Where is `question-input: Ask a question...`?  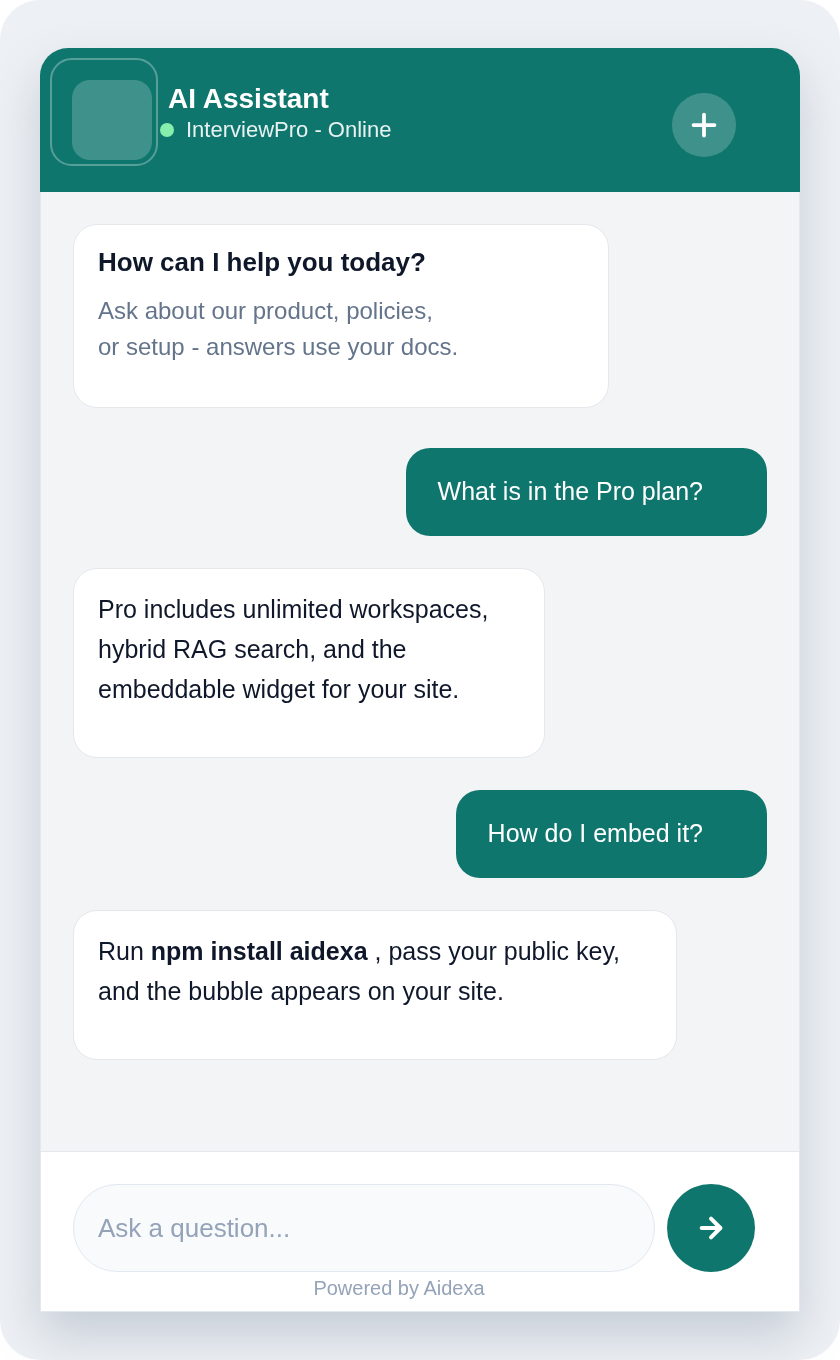 question-input: Ask a question... is located at coordinates (364, 1228).